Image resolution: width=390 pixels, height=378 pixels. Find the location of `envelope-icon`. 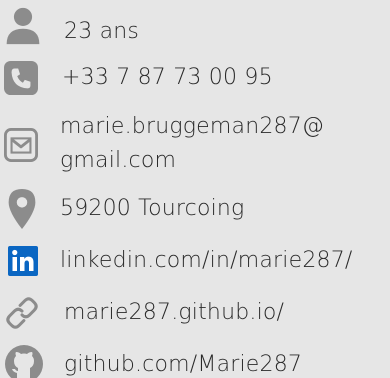

envelope-icon is located at coordinates (21, 145).